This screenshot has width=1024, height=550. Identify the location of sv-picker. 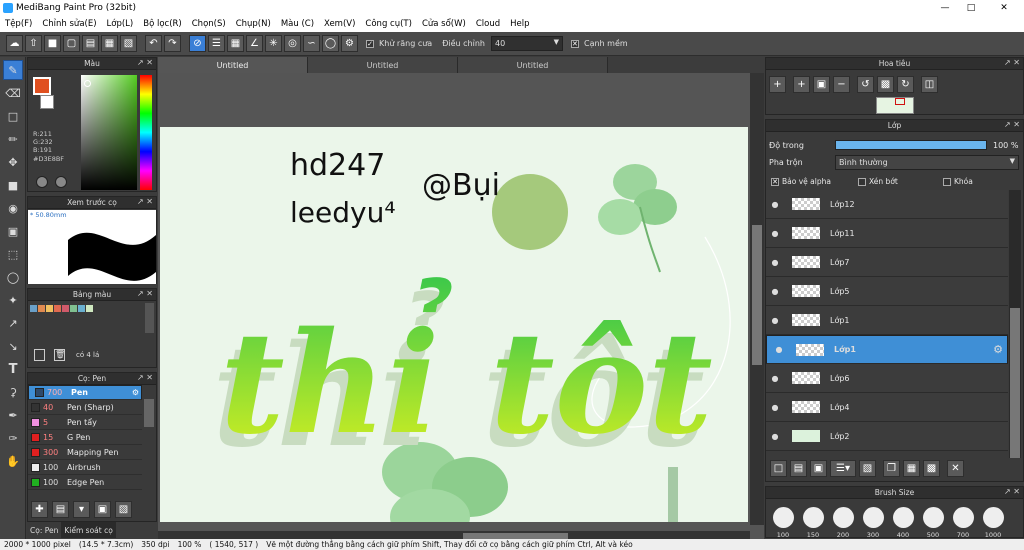
(109, 132).